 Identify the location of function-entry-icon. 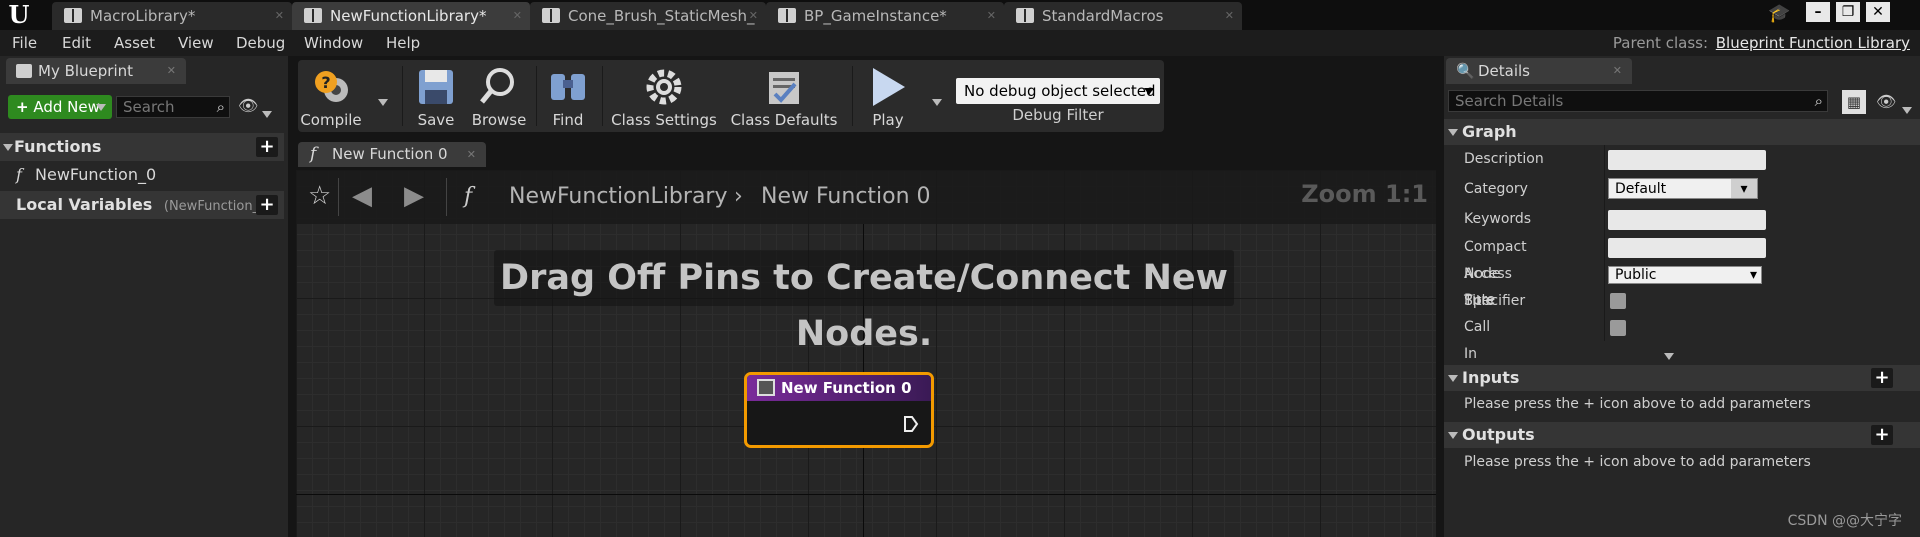
(766, 387).